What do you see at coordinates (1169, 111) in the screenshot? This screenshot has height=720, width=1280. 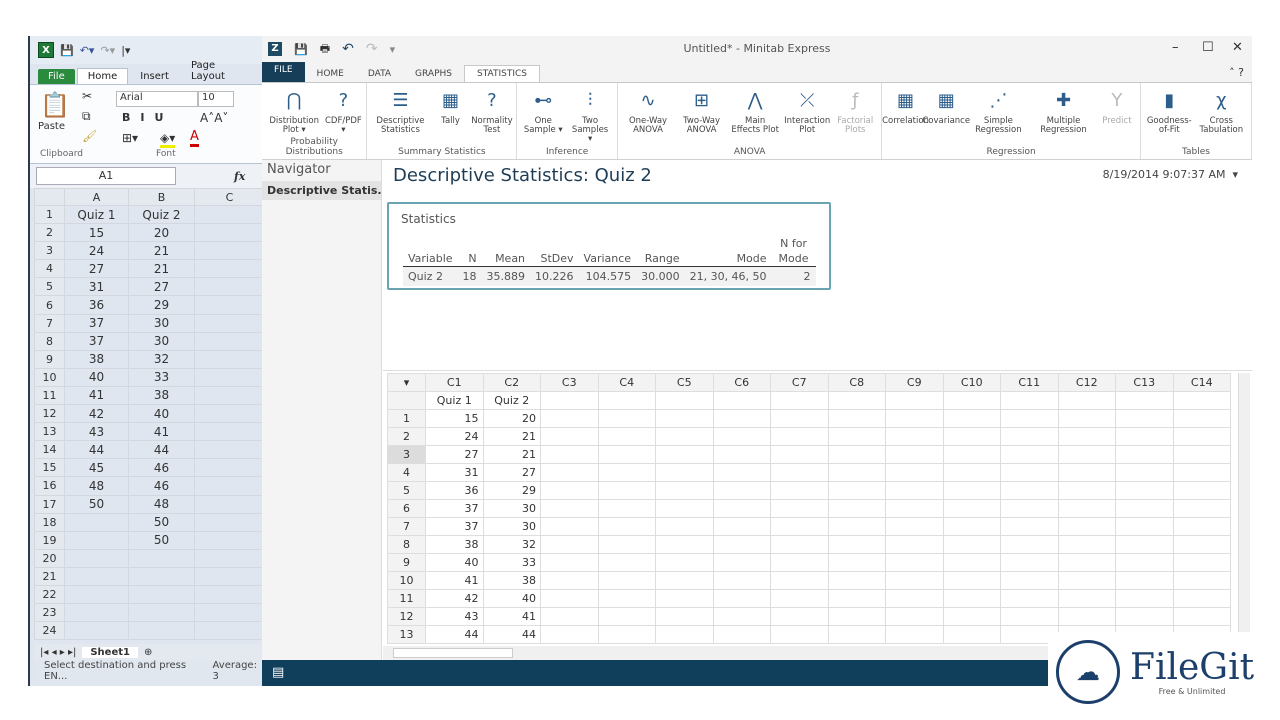 I see `goodness-of-fit-button: ▮ Goodness-of-Fit` at bounding box center [1169, 111].